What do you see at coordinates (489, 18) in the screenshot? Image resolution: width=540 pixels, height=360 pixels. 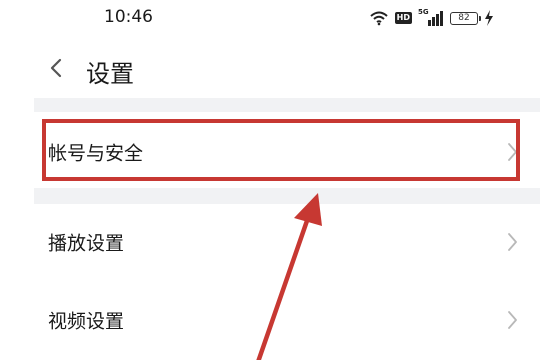 I see `charging-icon` at bounding box center [489, 18].